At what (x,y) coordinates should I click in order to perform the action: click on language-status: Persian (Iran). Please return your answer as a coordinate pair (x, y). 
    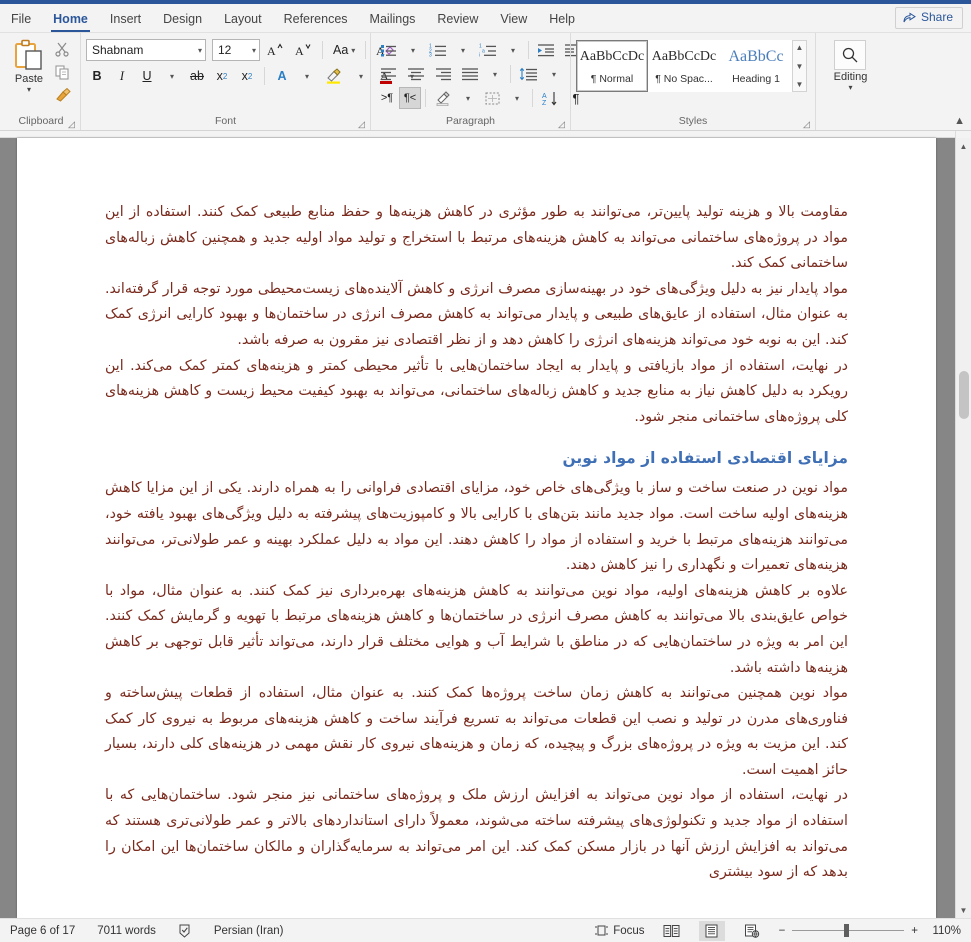
    Looking at the image, I should click on (249, 931).